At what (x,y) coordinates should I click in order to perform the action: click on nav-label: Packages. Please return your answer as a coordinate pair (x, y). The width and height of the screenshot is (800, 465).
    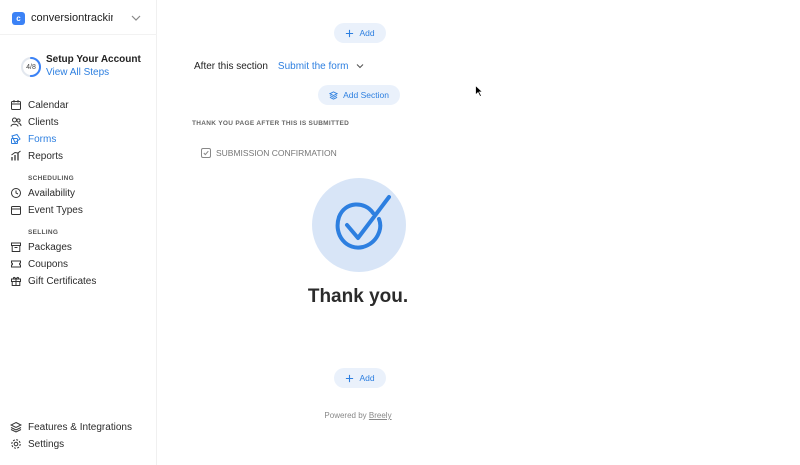
    Looking at the image, I should click on (50, 247).